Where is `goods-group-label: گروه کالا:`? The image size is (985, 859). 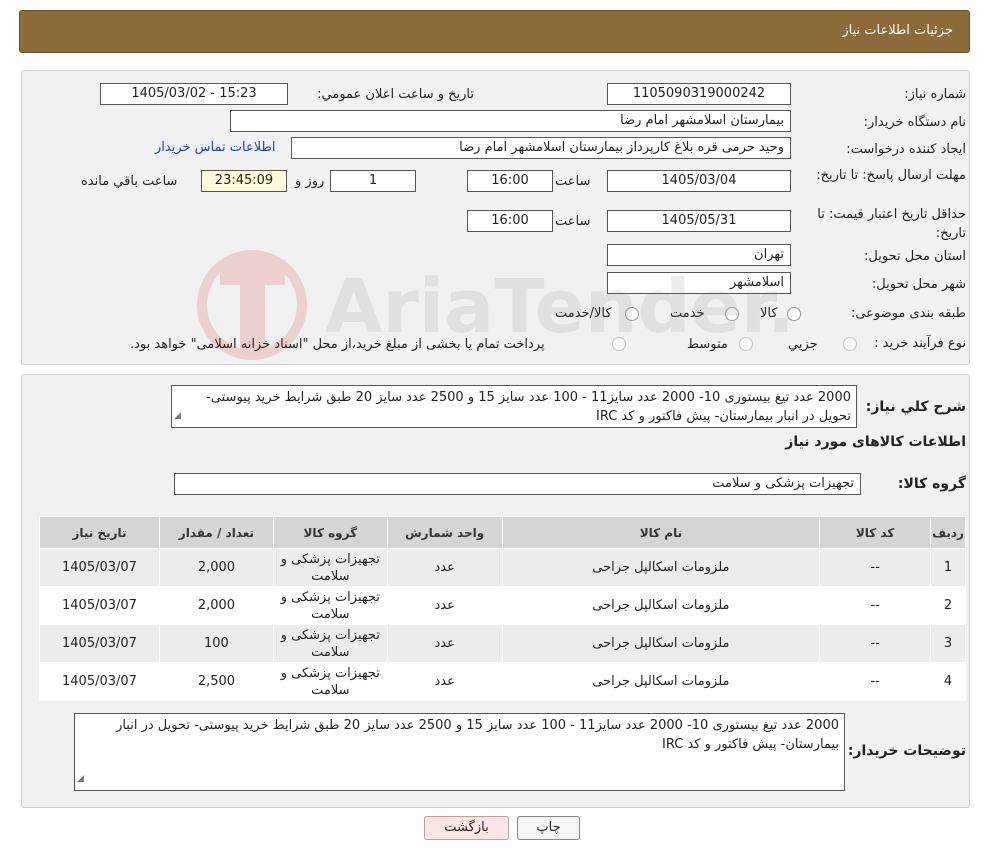
goods-group-label: گروه کالا: is located at coordinates (931, 484).